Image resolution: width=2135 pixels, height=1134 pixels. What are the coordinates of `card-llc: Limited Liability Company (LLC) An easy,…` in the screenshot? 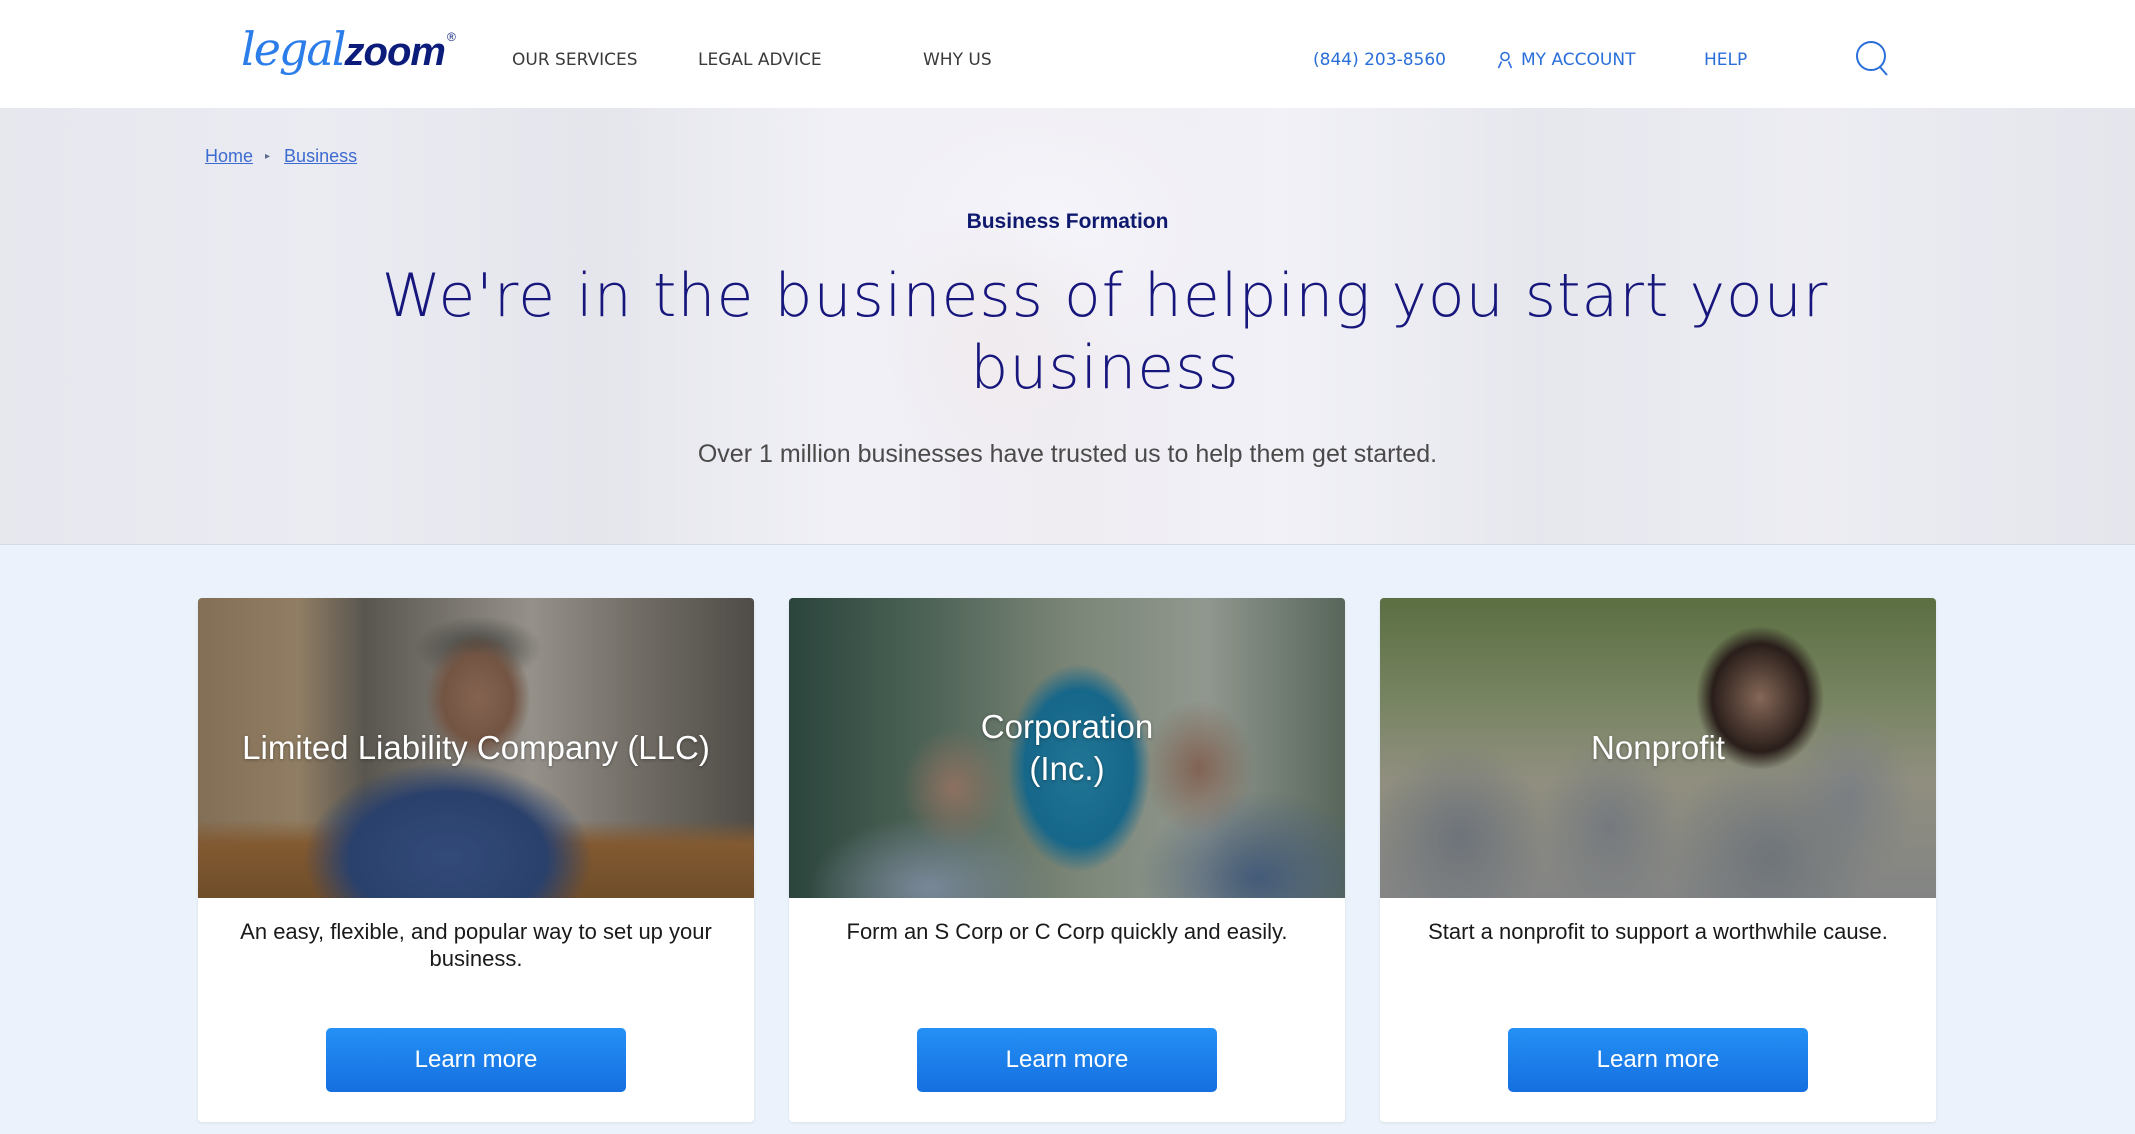 It's located at (476, 860).